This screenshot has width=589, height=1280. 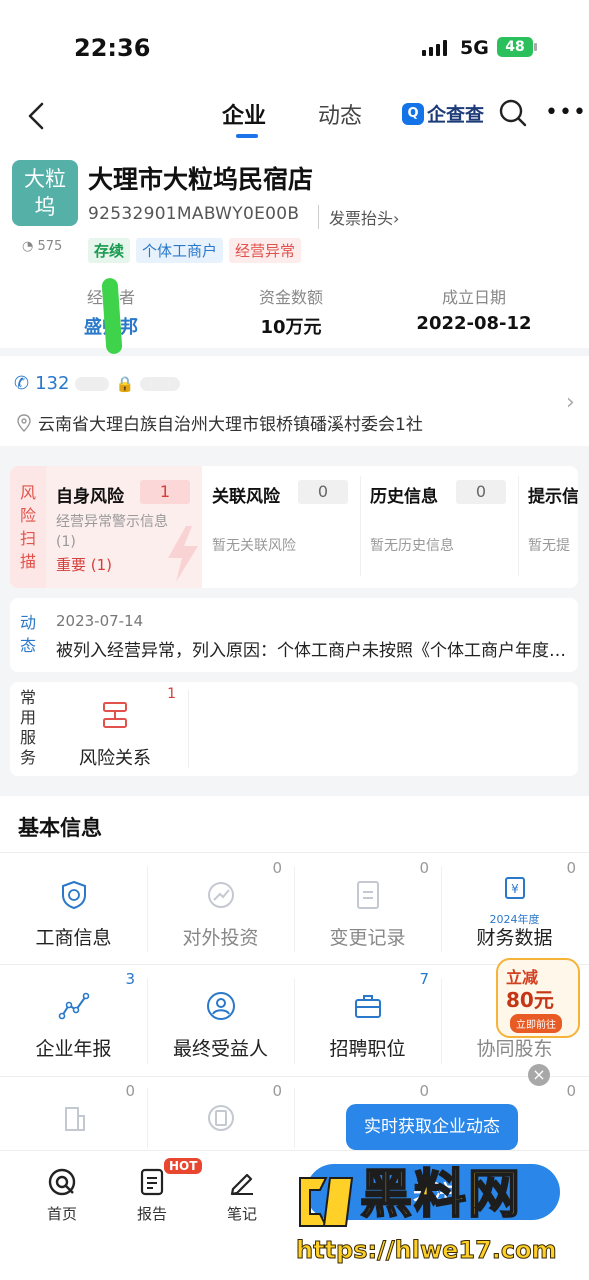 I want to click on grid-financial-data: ¥ 2024年度 财务数据 0, so click(x=514, y=908).